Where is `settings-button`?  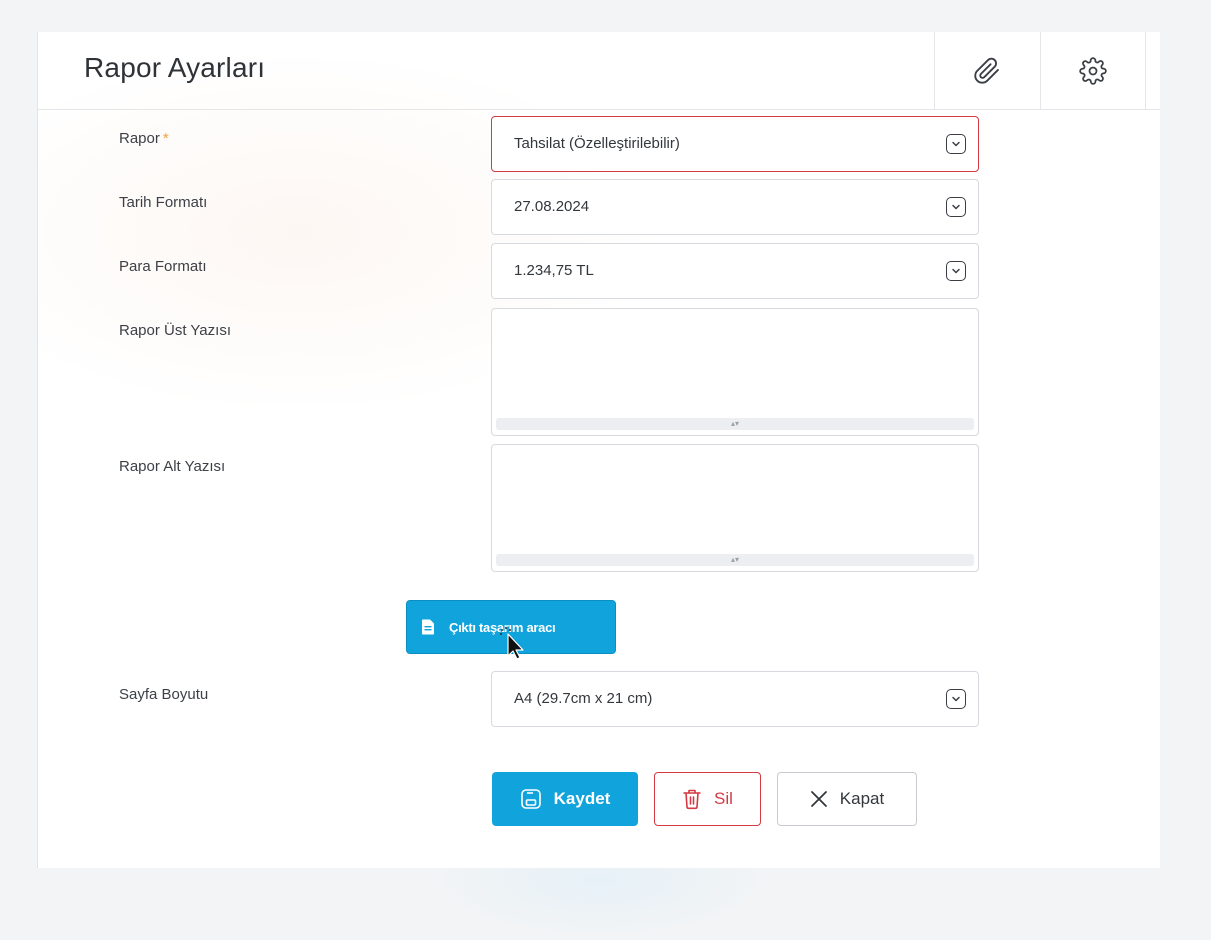
settings-button is located at coordinates (1093, 70).